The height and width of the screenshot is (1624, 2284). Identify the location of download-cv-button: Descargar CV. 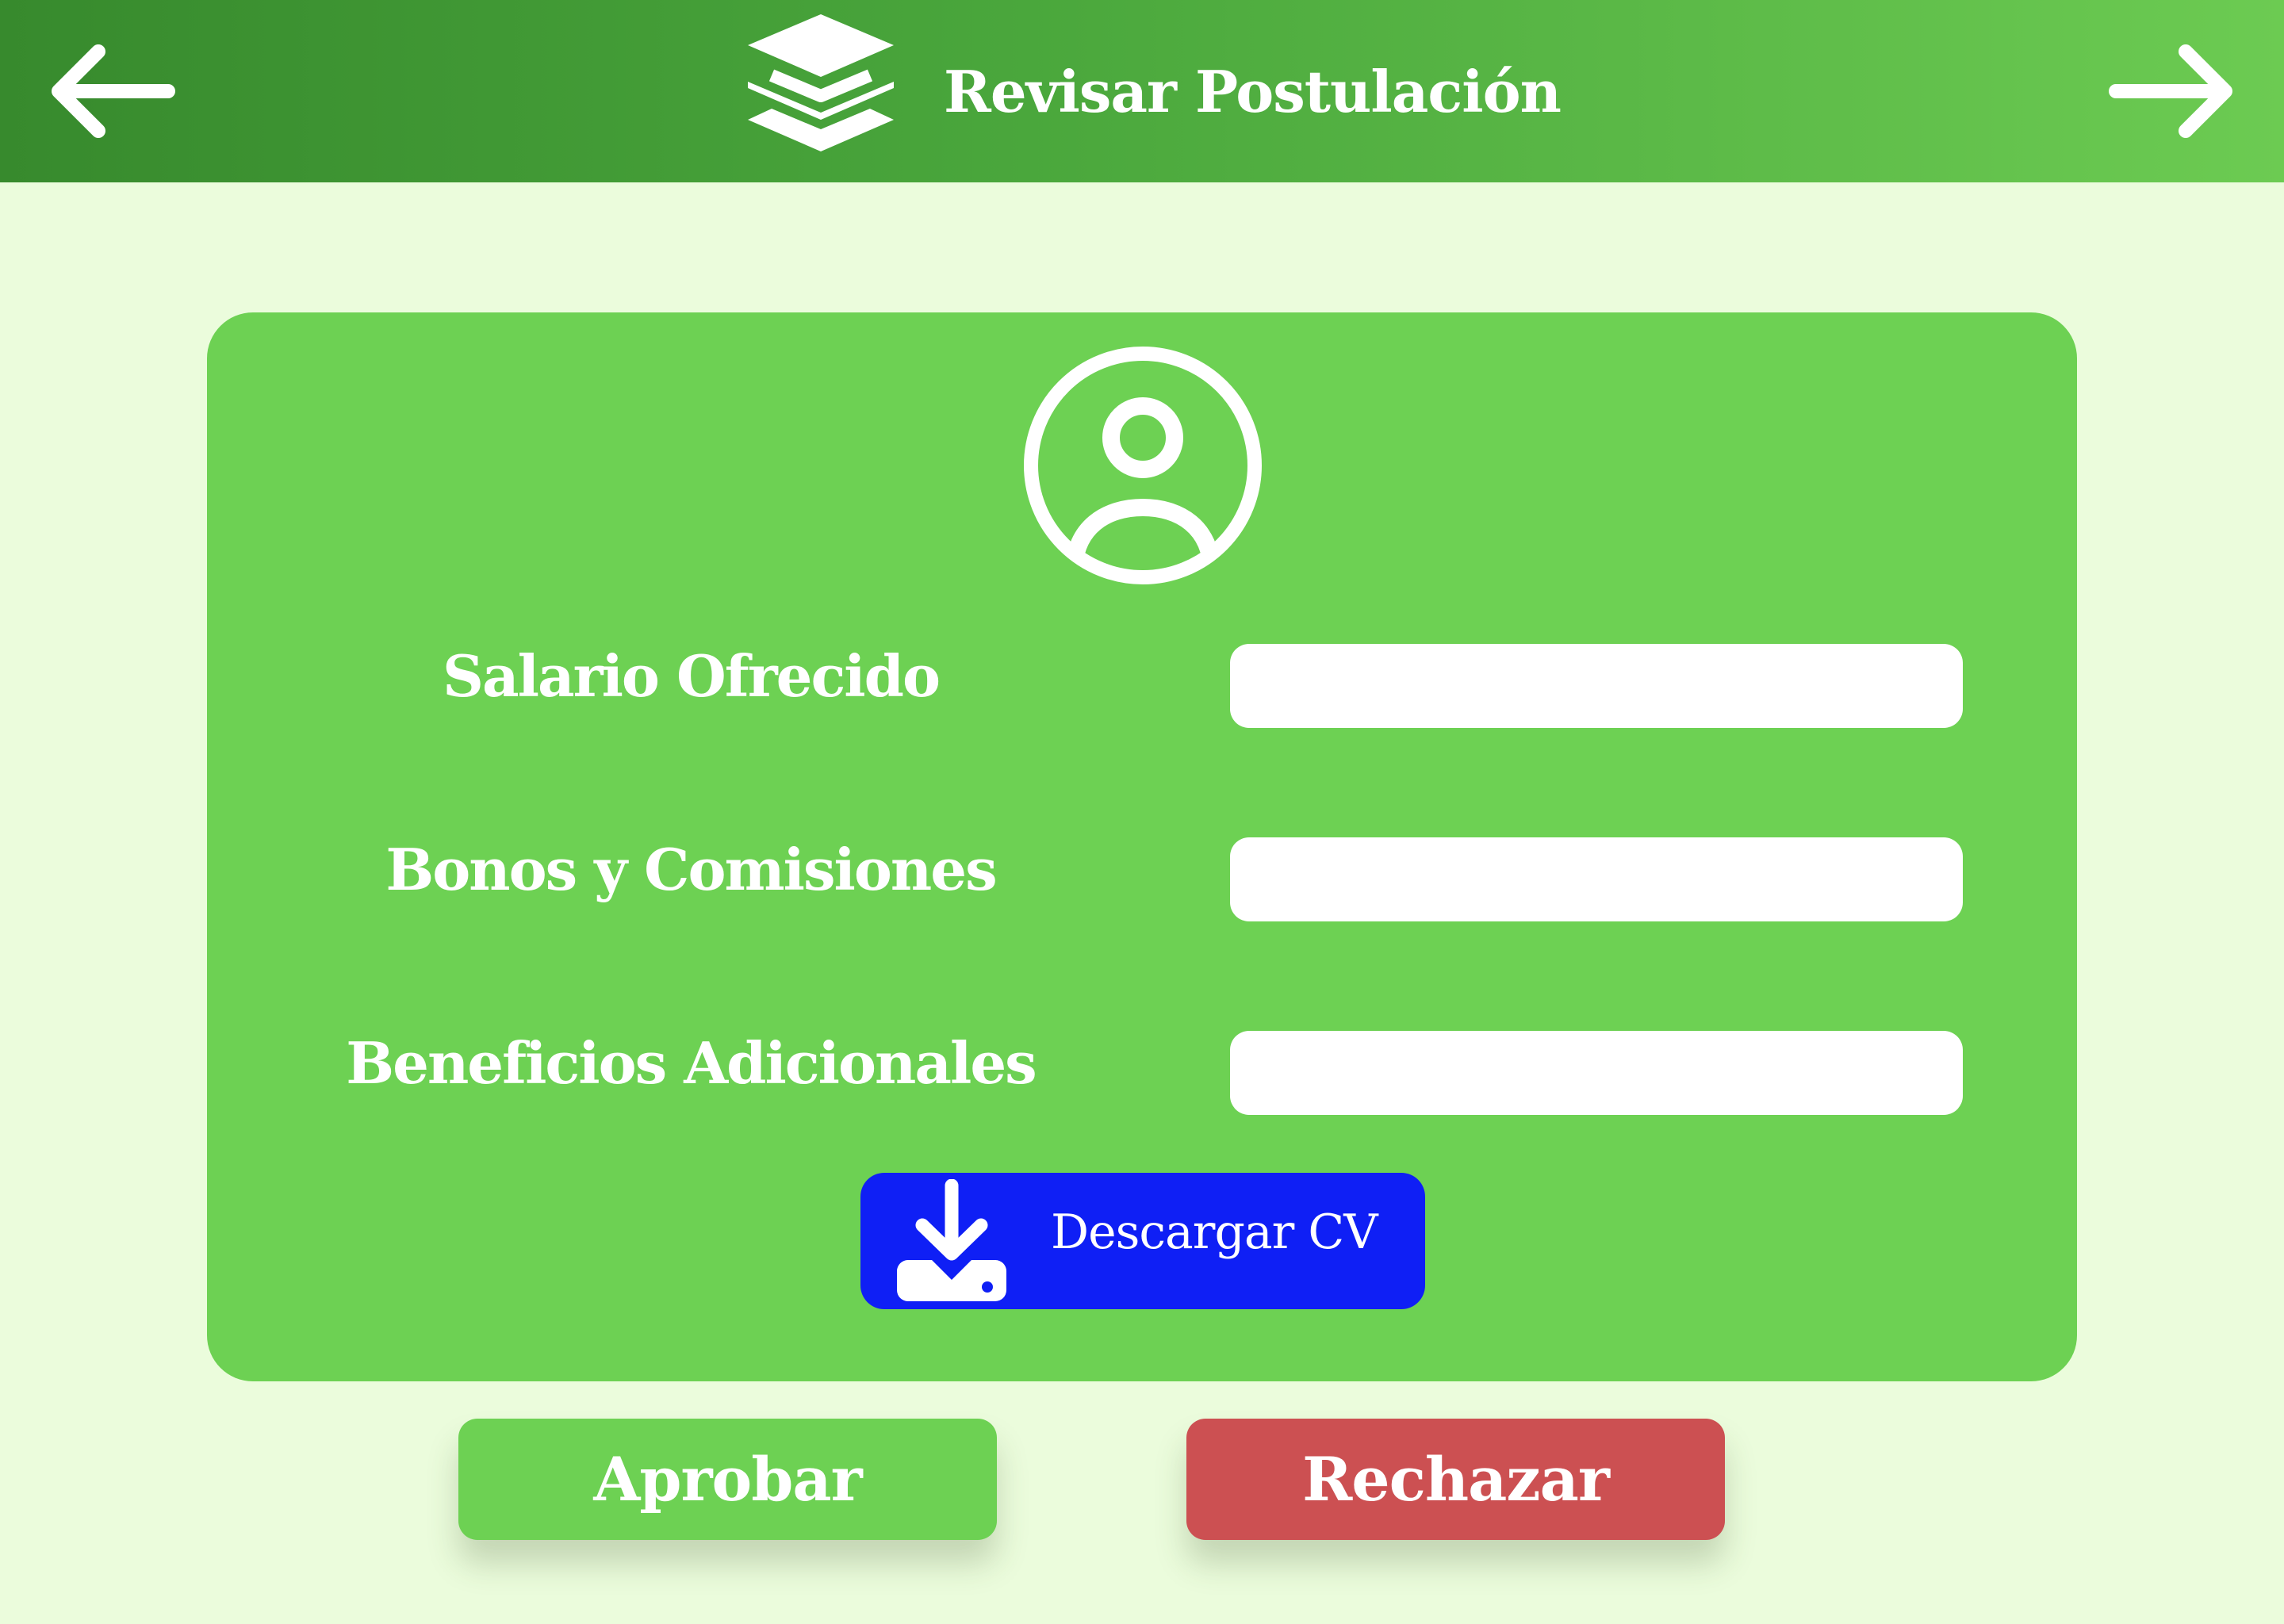
(1142, 1241).